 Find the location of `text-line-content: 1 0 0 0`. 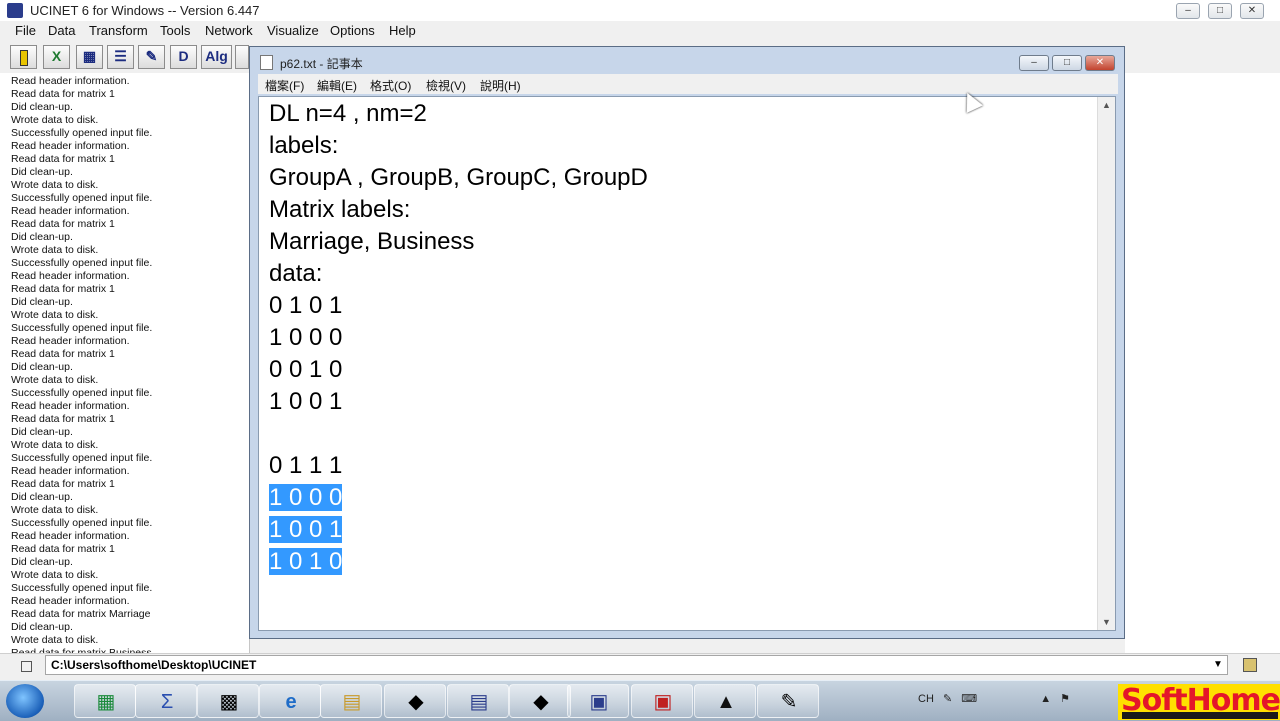

text-line-content: 1 0 0 0 is located at coordinates (306, 337).